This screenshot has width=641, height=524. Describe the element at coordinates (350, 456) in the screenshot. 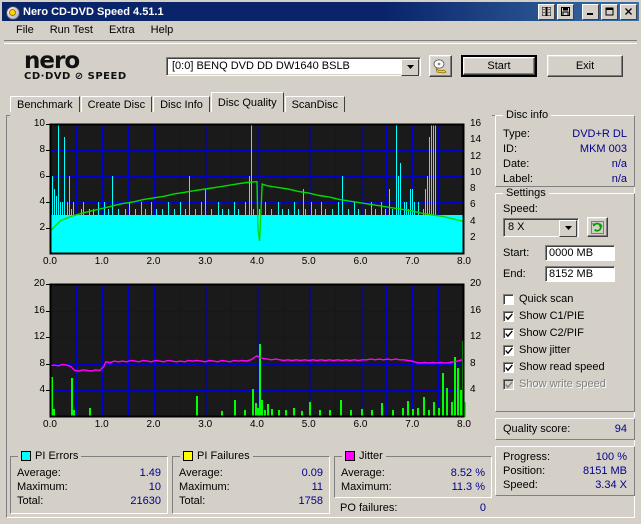

I see `jitter-color-swatch` at that location.